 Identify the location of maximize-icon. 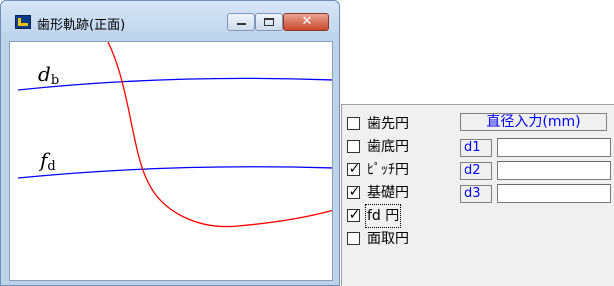
(269, 22).